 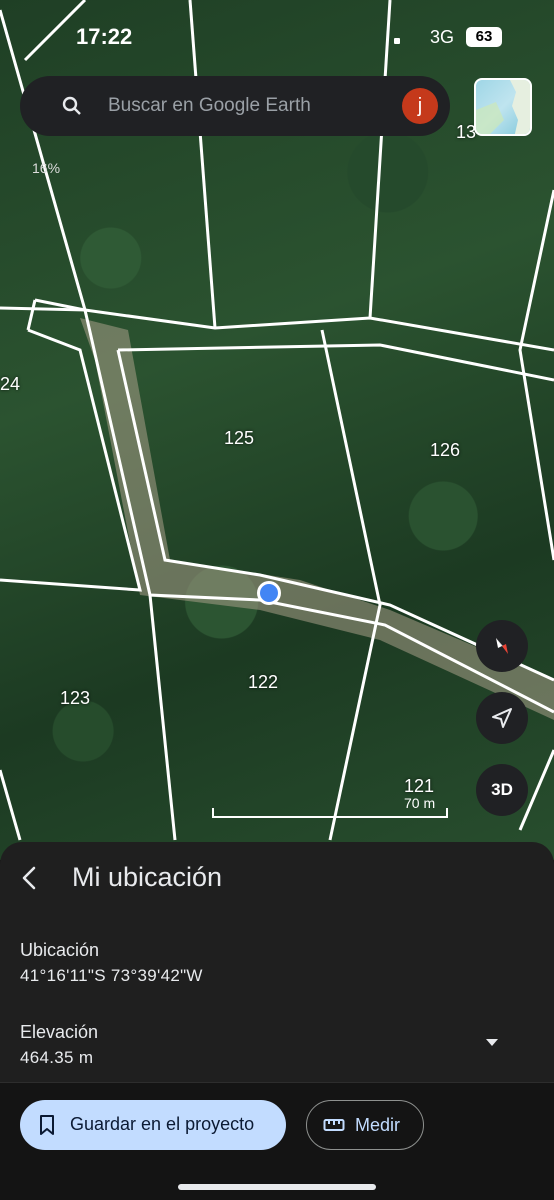 What do you see at coordinates (397, 41) in the screenshot?
I see `notification-dot-icon` at bounding box center [397, 41].